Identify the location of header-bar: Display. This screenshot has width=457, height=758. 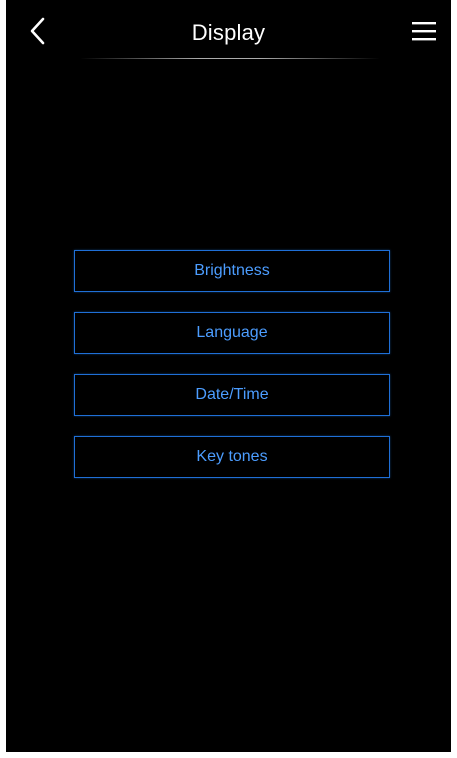
(228, 32).